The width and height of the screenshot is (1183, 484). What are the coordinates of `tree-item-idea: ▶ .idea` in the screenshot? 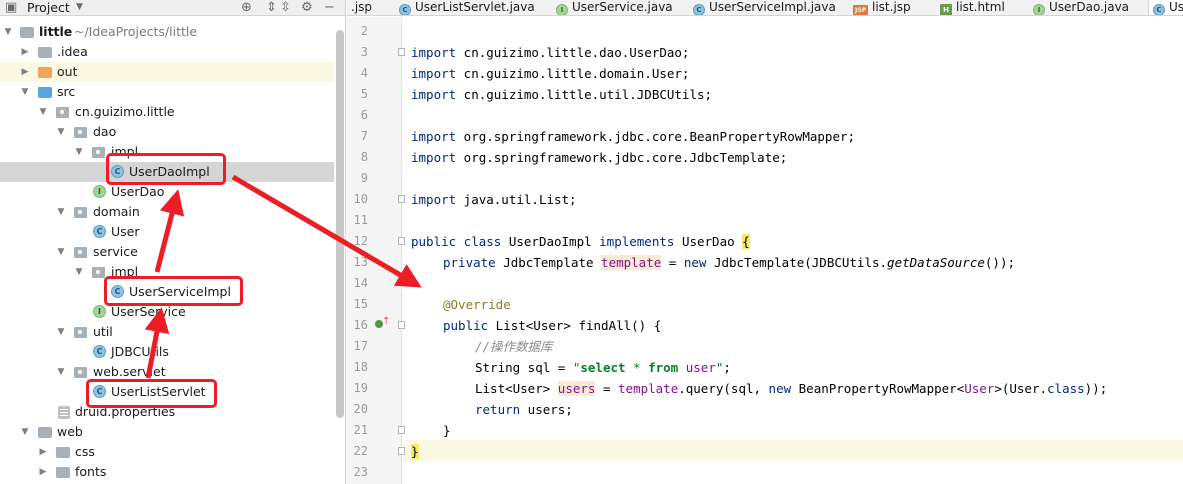 It's located at (167, 52).